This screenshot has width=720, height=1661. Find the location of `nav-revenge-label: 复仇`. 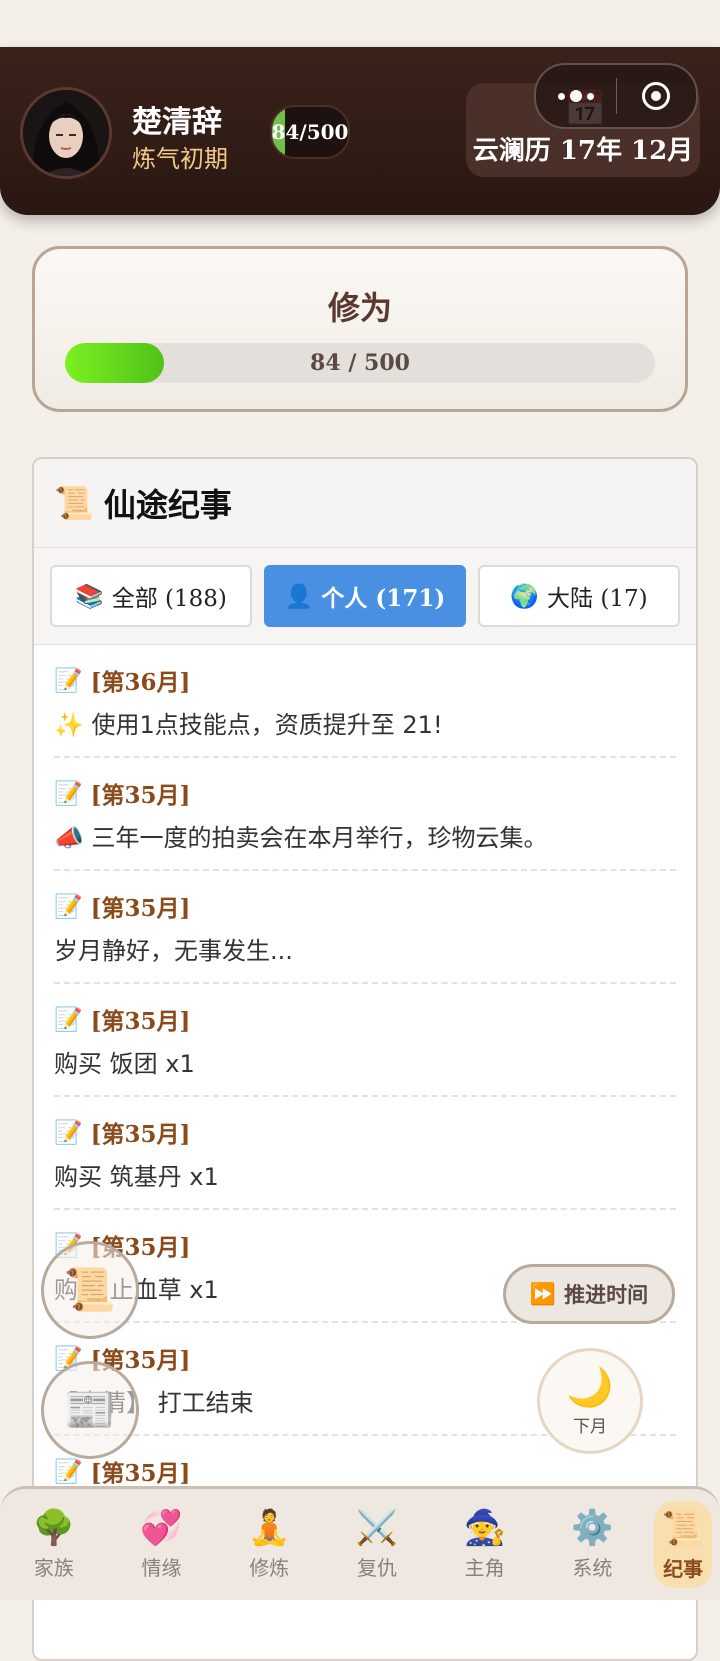

nav-revenge-label: 复仇 is located at coordinates (376, 1568).